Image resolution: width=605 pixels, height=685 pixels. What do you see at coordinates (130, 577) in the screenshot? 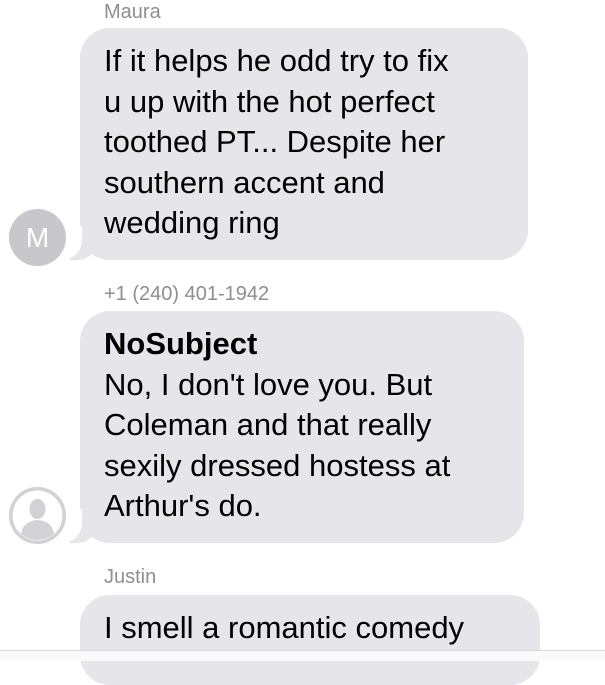
I see `sender-name: Justin` at bounding box center [130, 577].